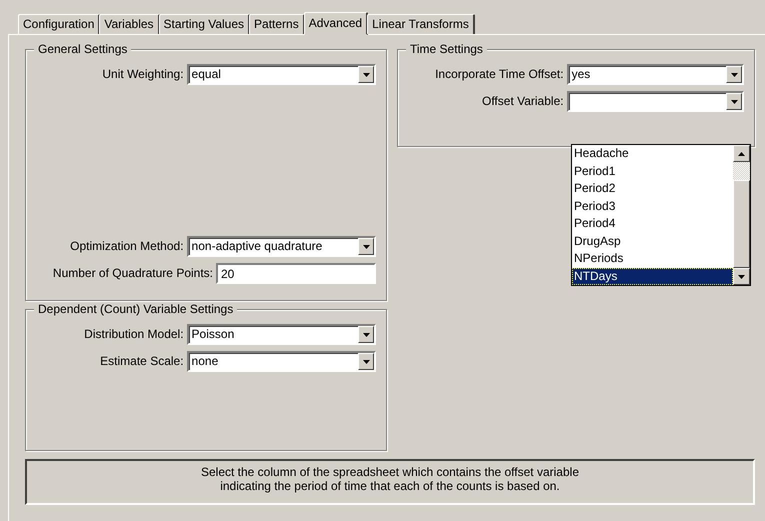 The height and width of the screenshot is (521, 765). What do you see at coordinates (281, 361) in the screenshot?
I see `dropdown: none` at bounding box center [281, 361].